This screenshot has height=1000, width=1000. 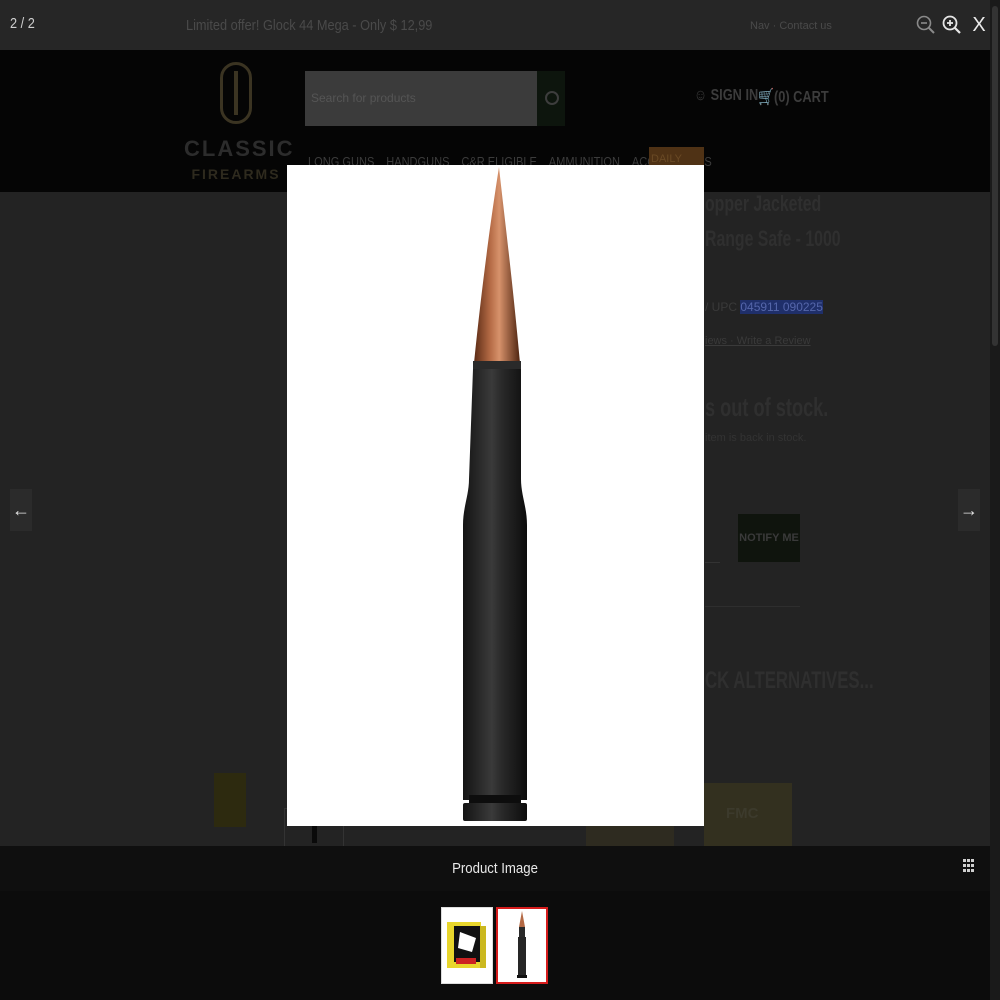 I want to click on image-caption: Product Image, so click(x=495, y=868).